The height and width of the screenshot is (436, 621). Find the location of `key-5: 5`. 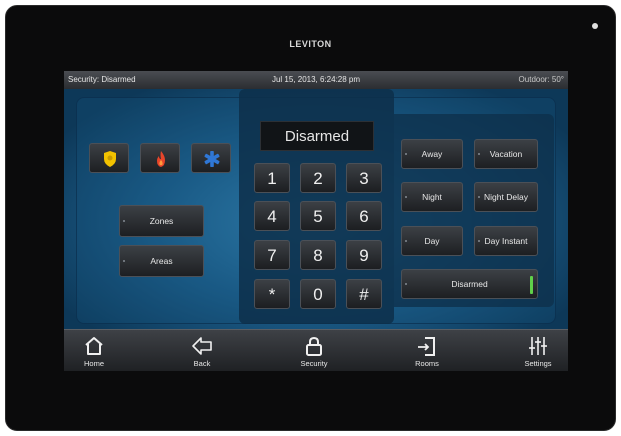

key-5: 5 is located at coordinates (318, 216).